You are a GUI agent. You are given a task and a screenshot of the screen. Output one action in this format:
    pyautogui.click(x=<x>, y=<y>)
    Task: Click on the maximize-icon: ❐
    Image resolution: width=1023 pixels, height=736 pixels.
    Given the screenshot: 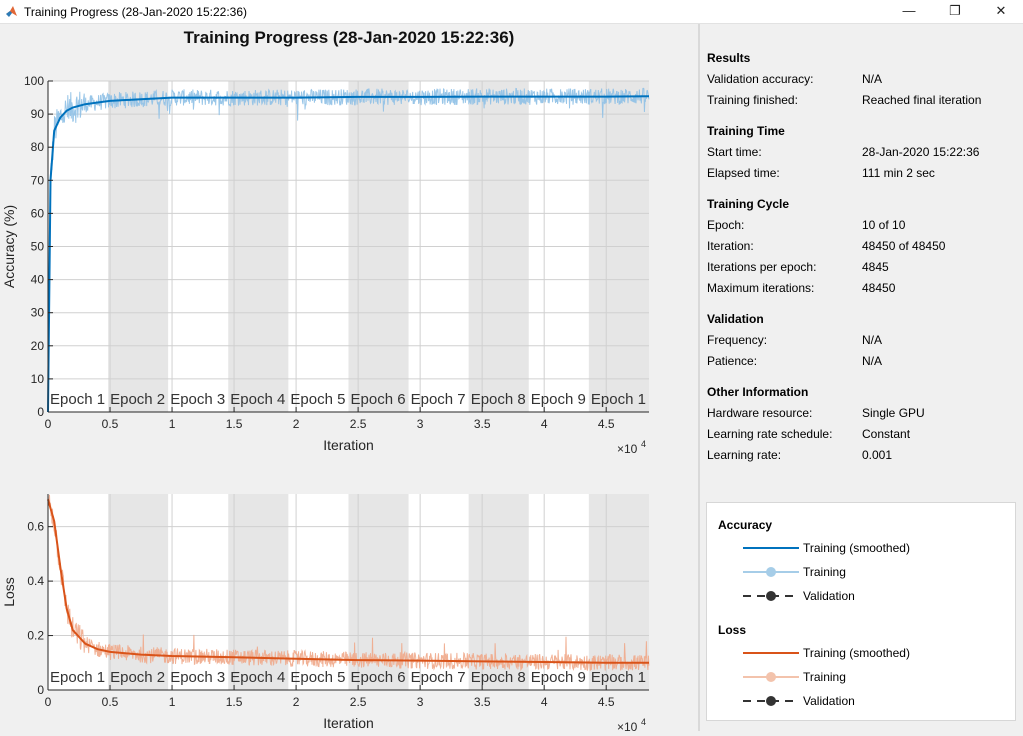 What is the action you would take?
    pyautogui.click(x=955, y=10)
    